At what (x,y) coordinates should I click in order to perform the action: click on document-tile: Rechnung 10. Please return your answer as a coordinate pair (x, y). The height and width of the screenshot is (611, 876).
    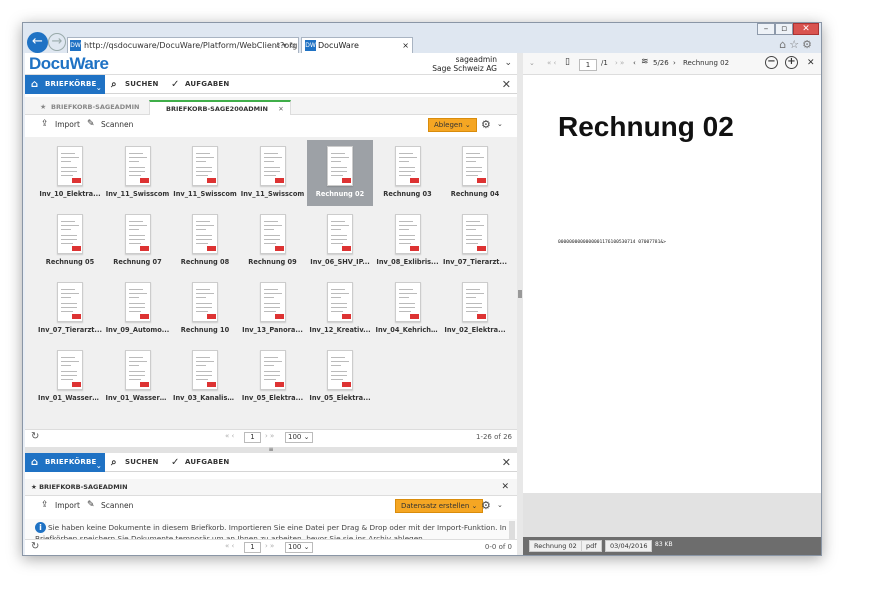
    Looking at the image, I should click on (205, 309).